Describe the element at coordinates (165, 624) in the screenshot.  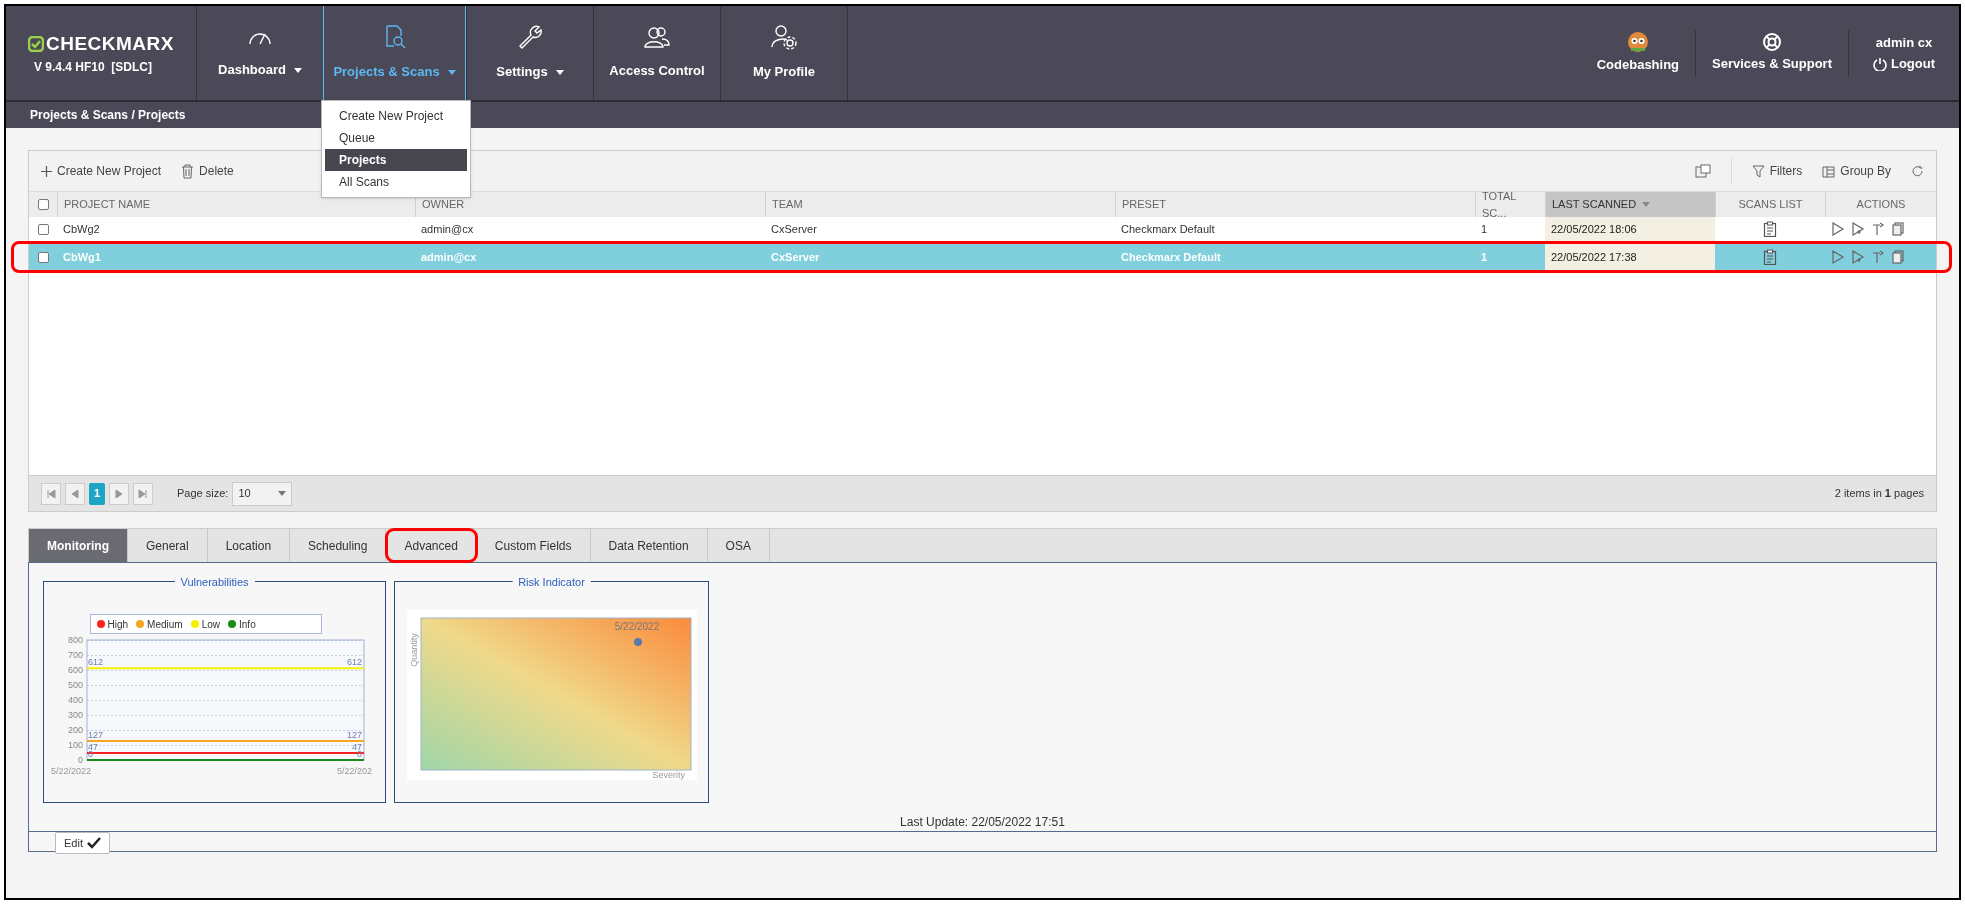
I see `legend-label: Medium` at that location.